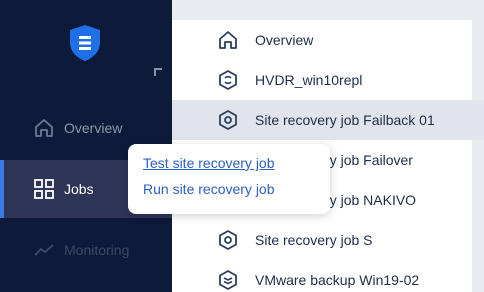 The image size is (484, 292). What do you see at coordinates (228, 280) in the screenshot?
I see `backup-icon` at bounding box center [228, 280].